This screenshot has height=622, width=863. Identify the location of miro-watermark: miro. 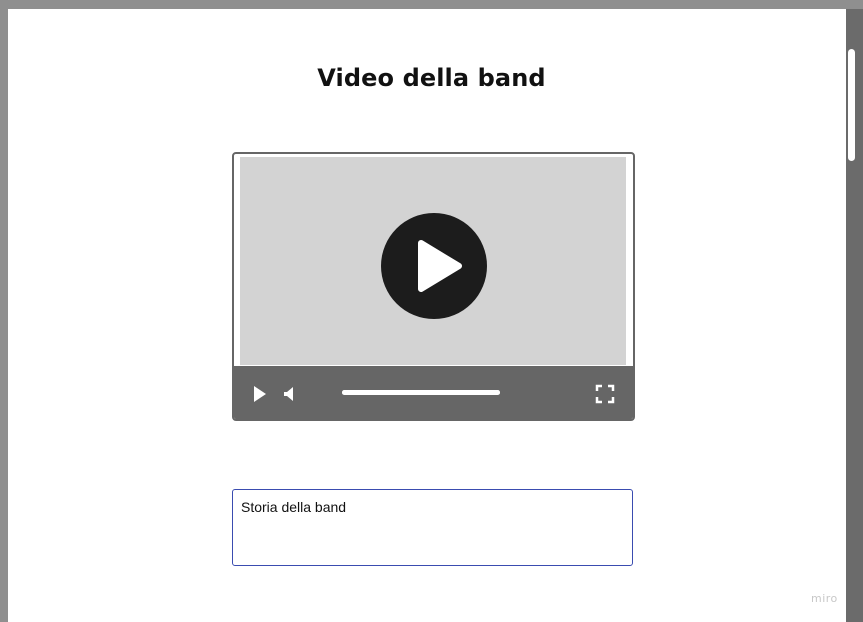
(824, 598).